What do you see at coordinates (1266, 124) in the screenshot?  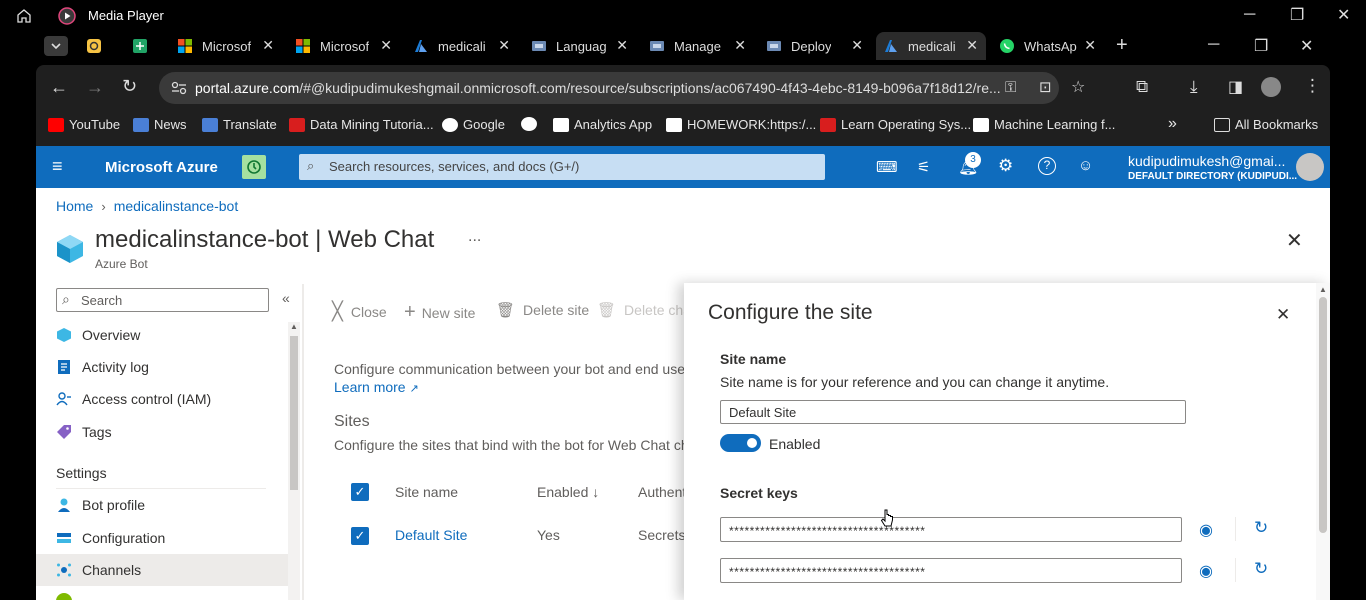 I see `all-bookmarks: All Bookmarks` at bounding box center [1266, 124].